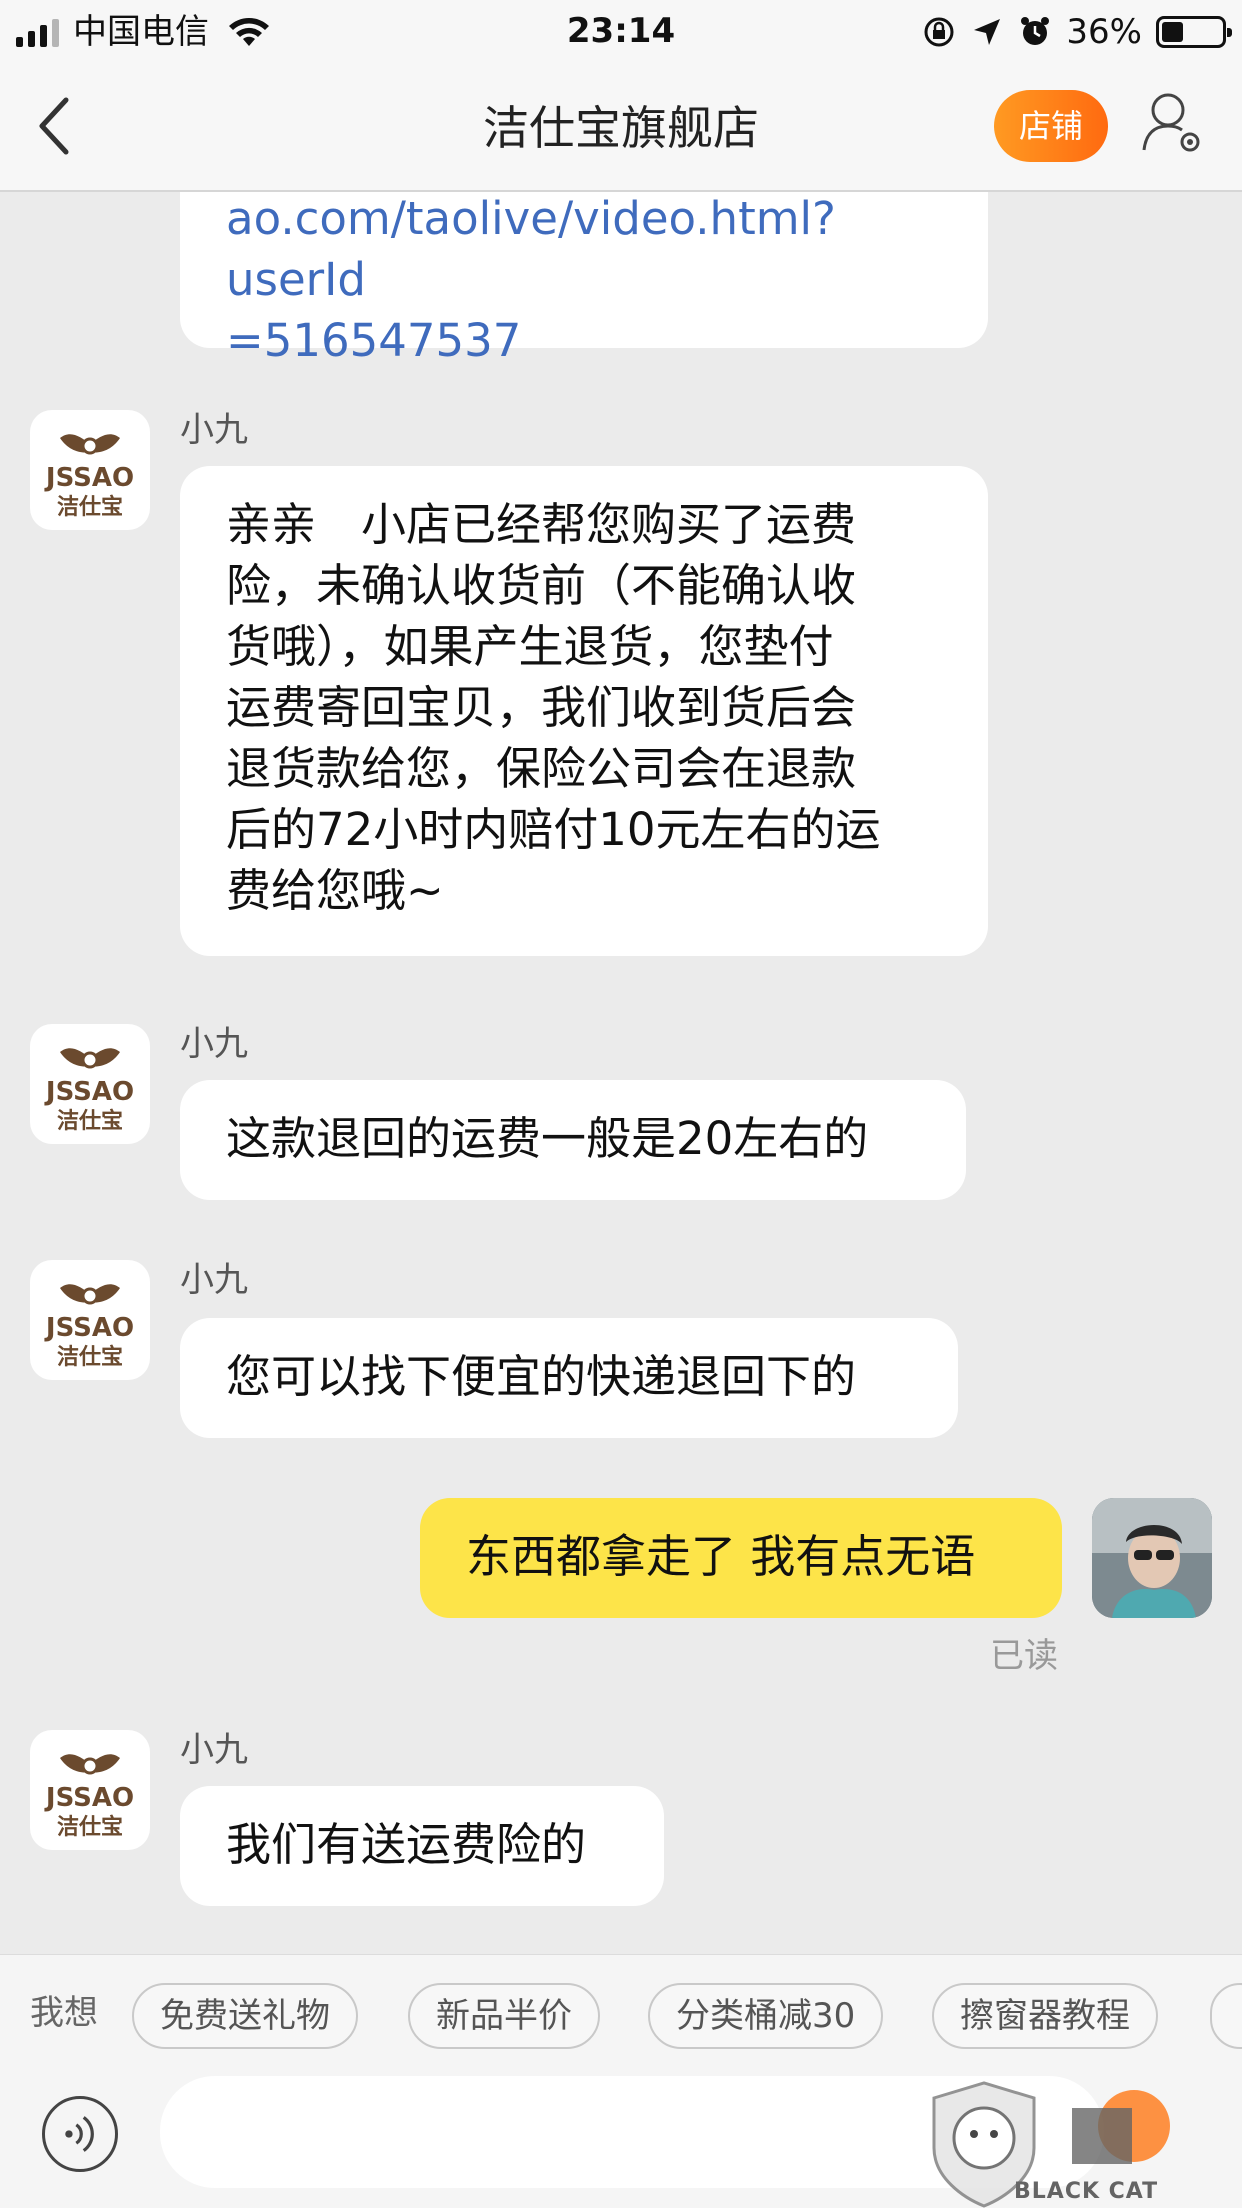 The image size is (1242, 2208). Describe the element at coordinates (721, 1556) in the screenshot. I see `message-text: 东西都拿走了 我有点无语` at that location.